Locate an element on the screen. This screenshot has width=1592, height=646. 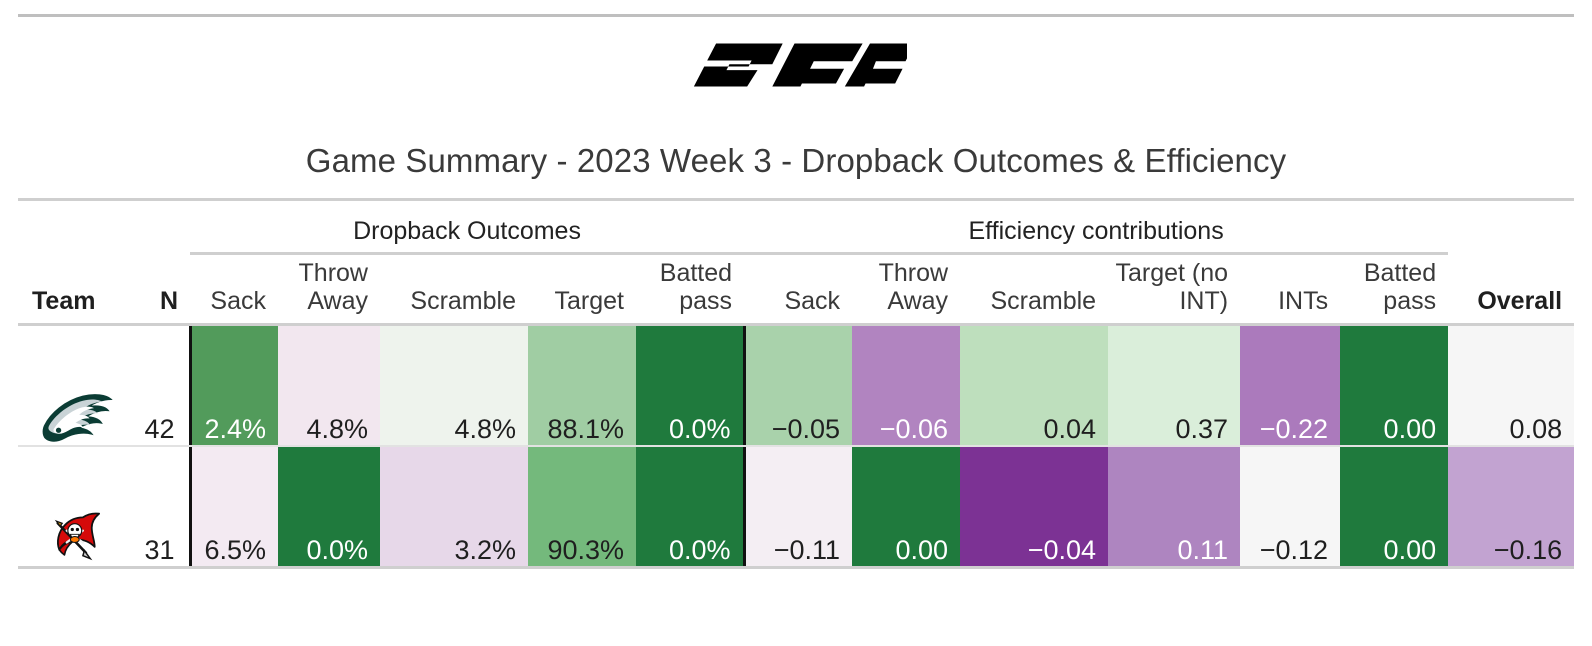
cell-batted-eff-eagles: 0.00 is located at coordinates (1394, 385).